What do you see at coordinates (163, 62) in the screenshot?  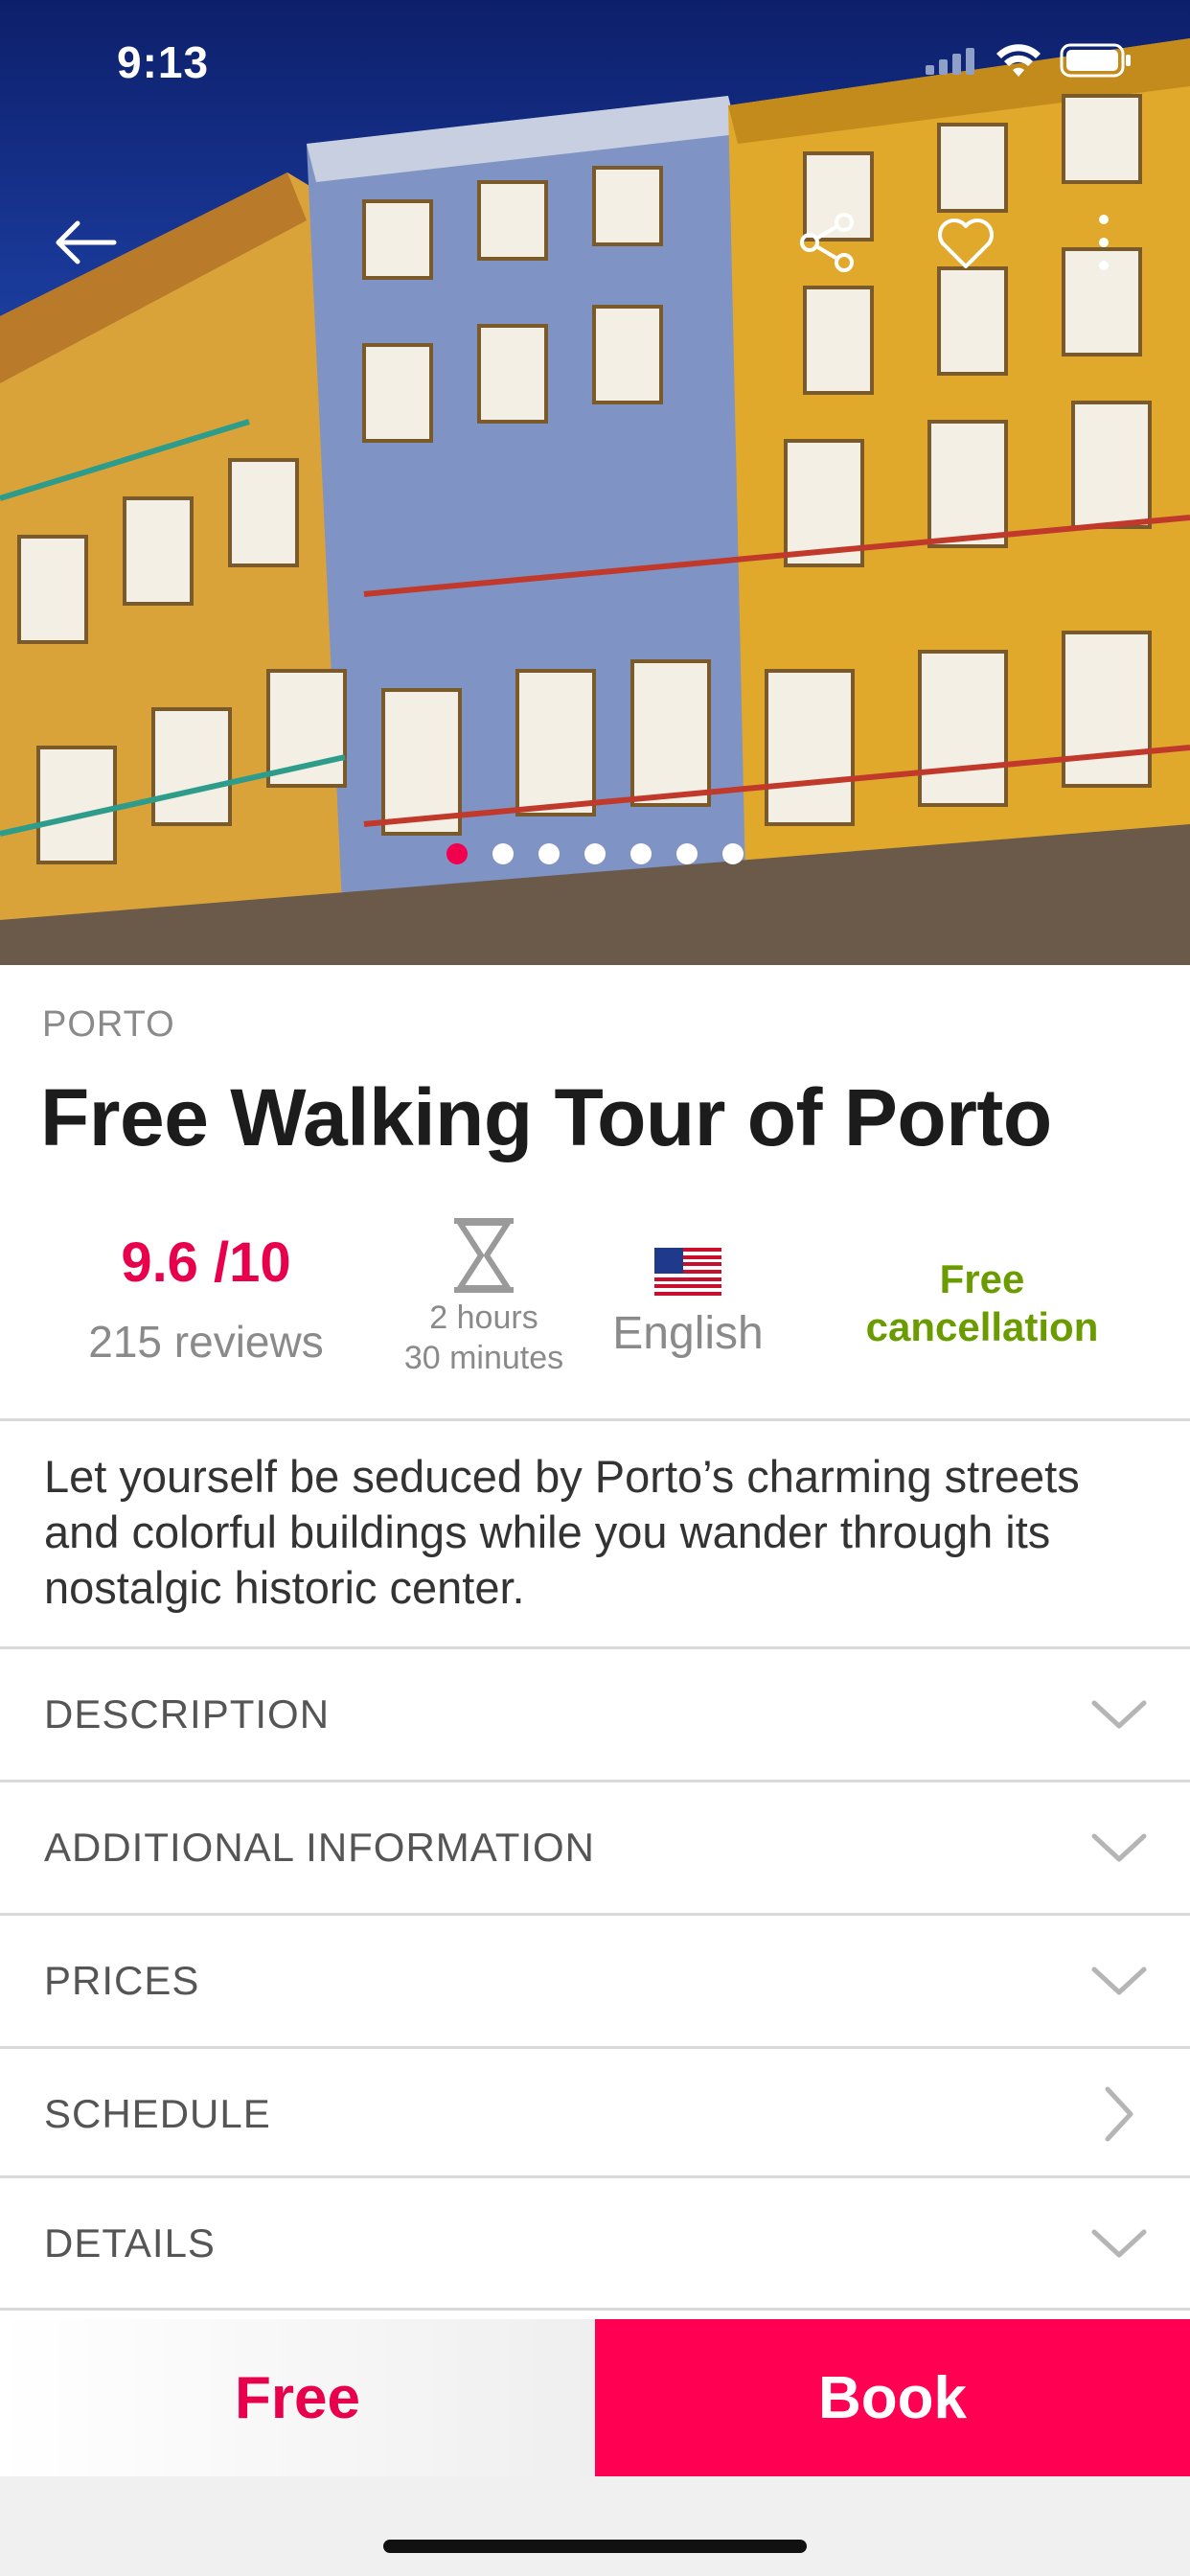 I see `status-time: 9:13` at bounding box center [163, 62].